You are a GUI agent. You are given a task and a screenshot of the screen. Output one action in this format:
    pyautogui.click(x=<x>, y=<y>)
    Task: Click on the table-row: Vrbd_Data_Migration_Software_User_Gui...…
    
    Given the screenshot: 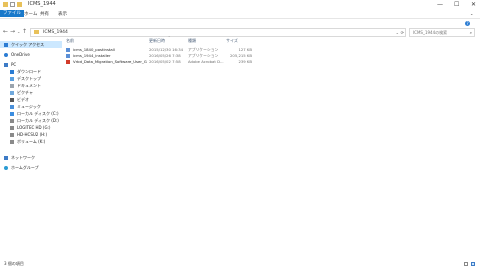 What is the action you would take?
    pyautogui.click(x=192, y=62)
    